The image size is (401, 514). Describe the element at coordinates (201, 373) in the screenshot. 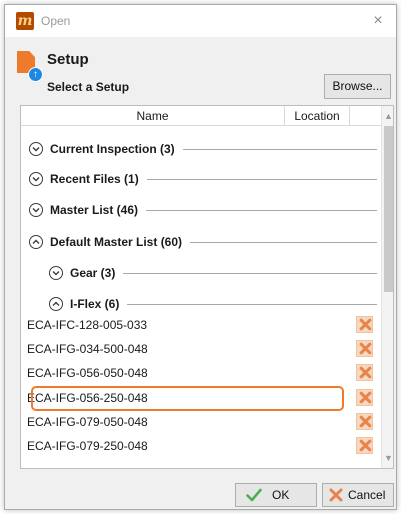

I see `list-item: ECA-IFG-056-050-048` at that location.